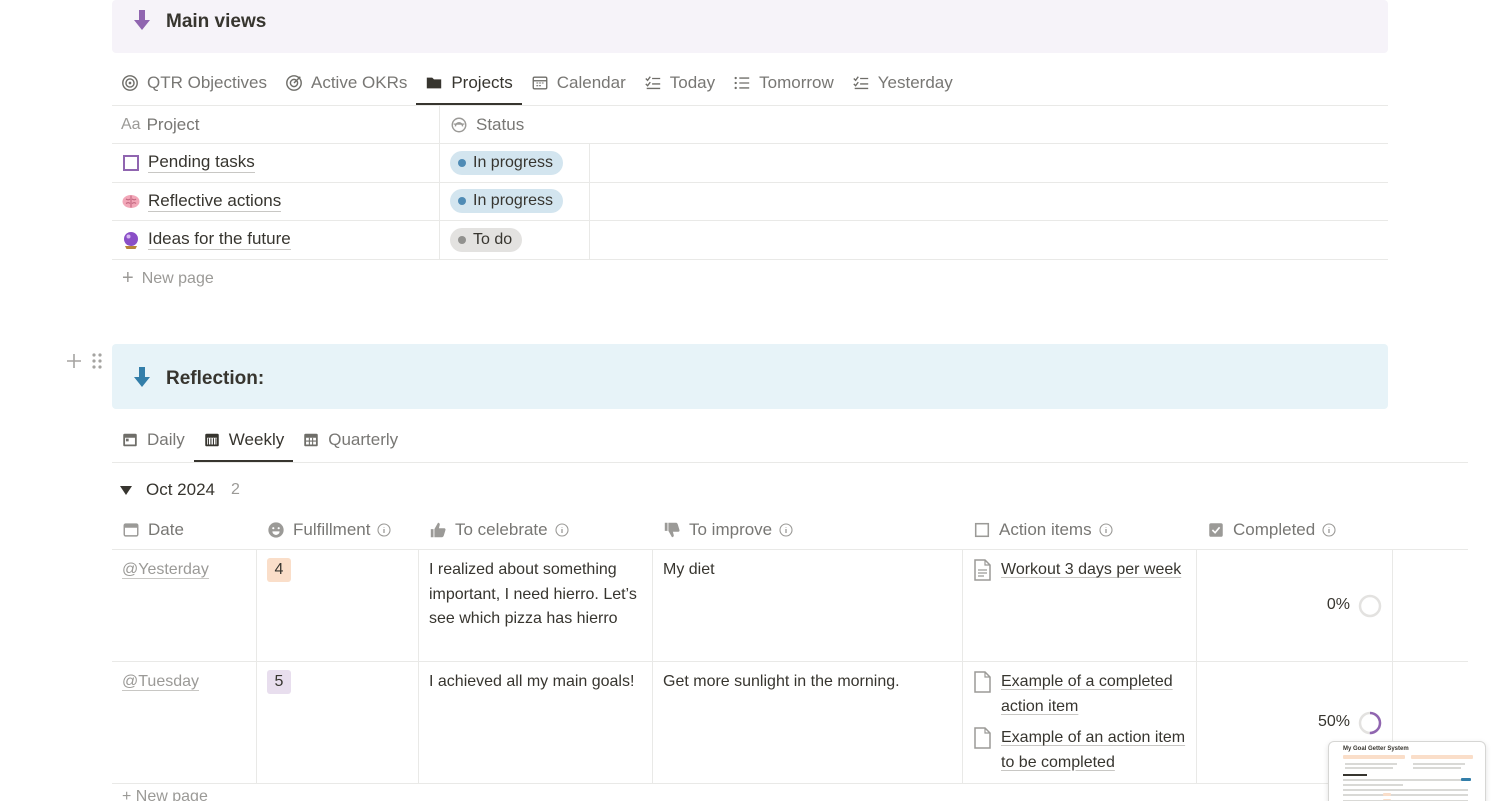  Describe the element at coordinates (276, 163) in the screenshot. I see `project-cell: Pending tasks` at that location.